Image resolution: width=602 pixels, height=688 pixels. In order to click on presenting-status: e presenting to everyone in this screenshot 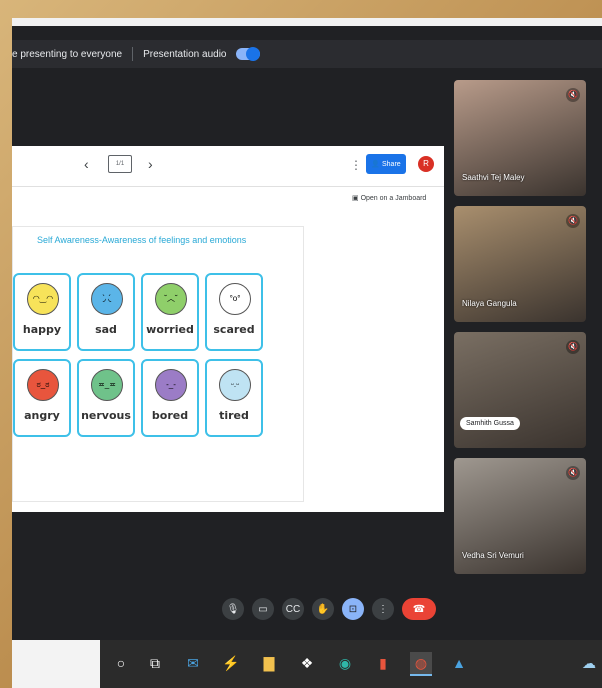, I will do `click(67, 54)`.